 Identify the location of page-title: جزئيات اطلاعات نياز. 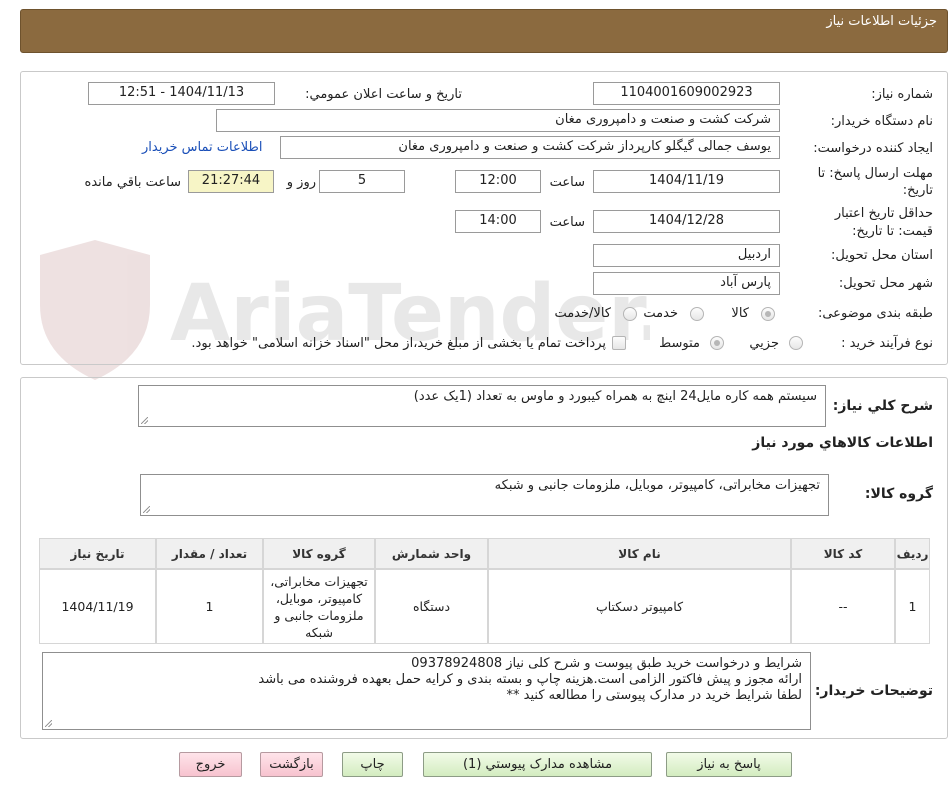
(881, 21).